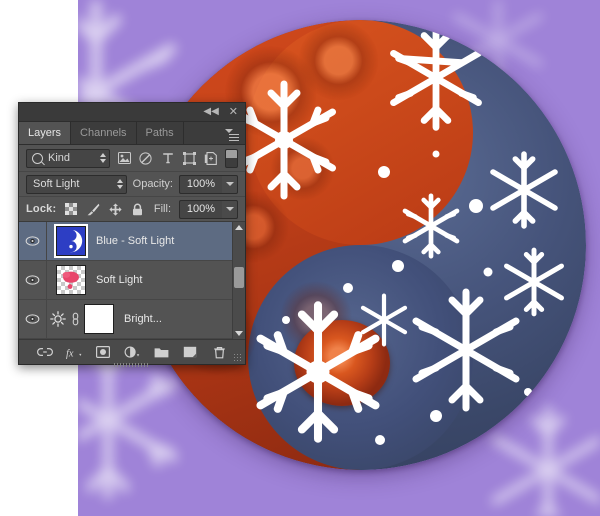 The height and width of the screenshot is (516, 600). I want to click on scroll-thumb, so click(239, 278).